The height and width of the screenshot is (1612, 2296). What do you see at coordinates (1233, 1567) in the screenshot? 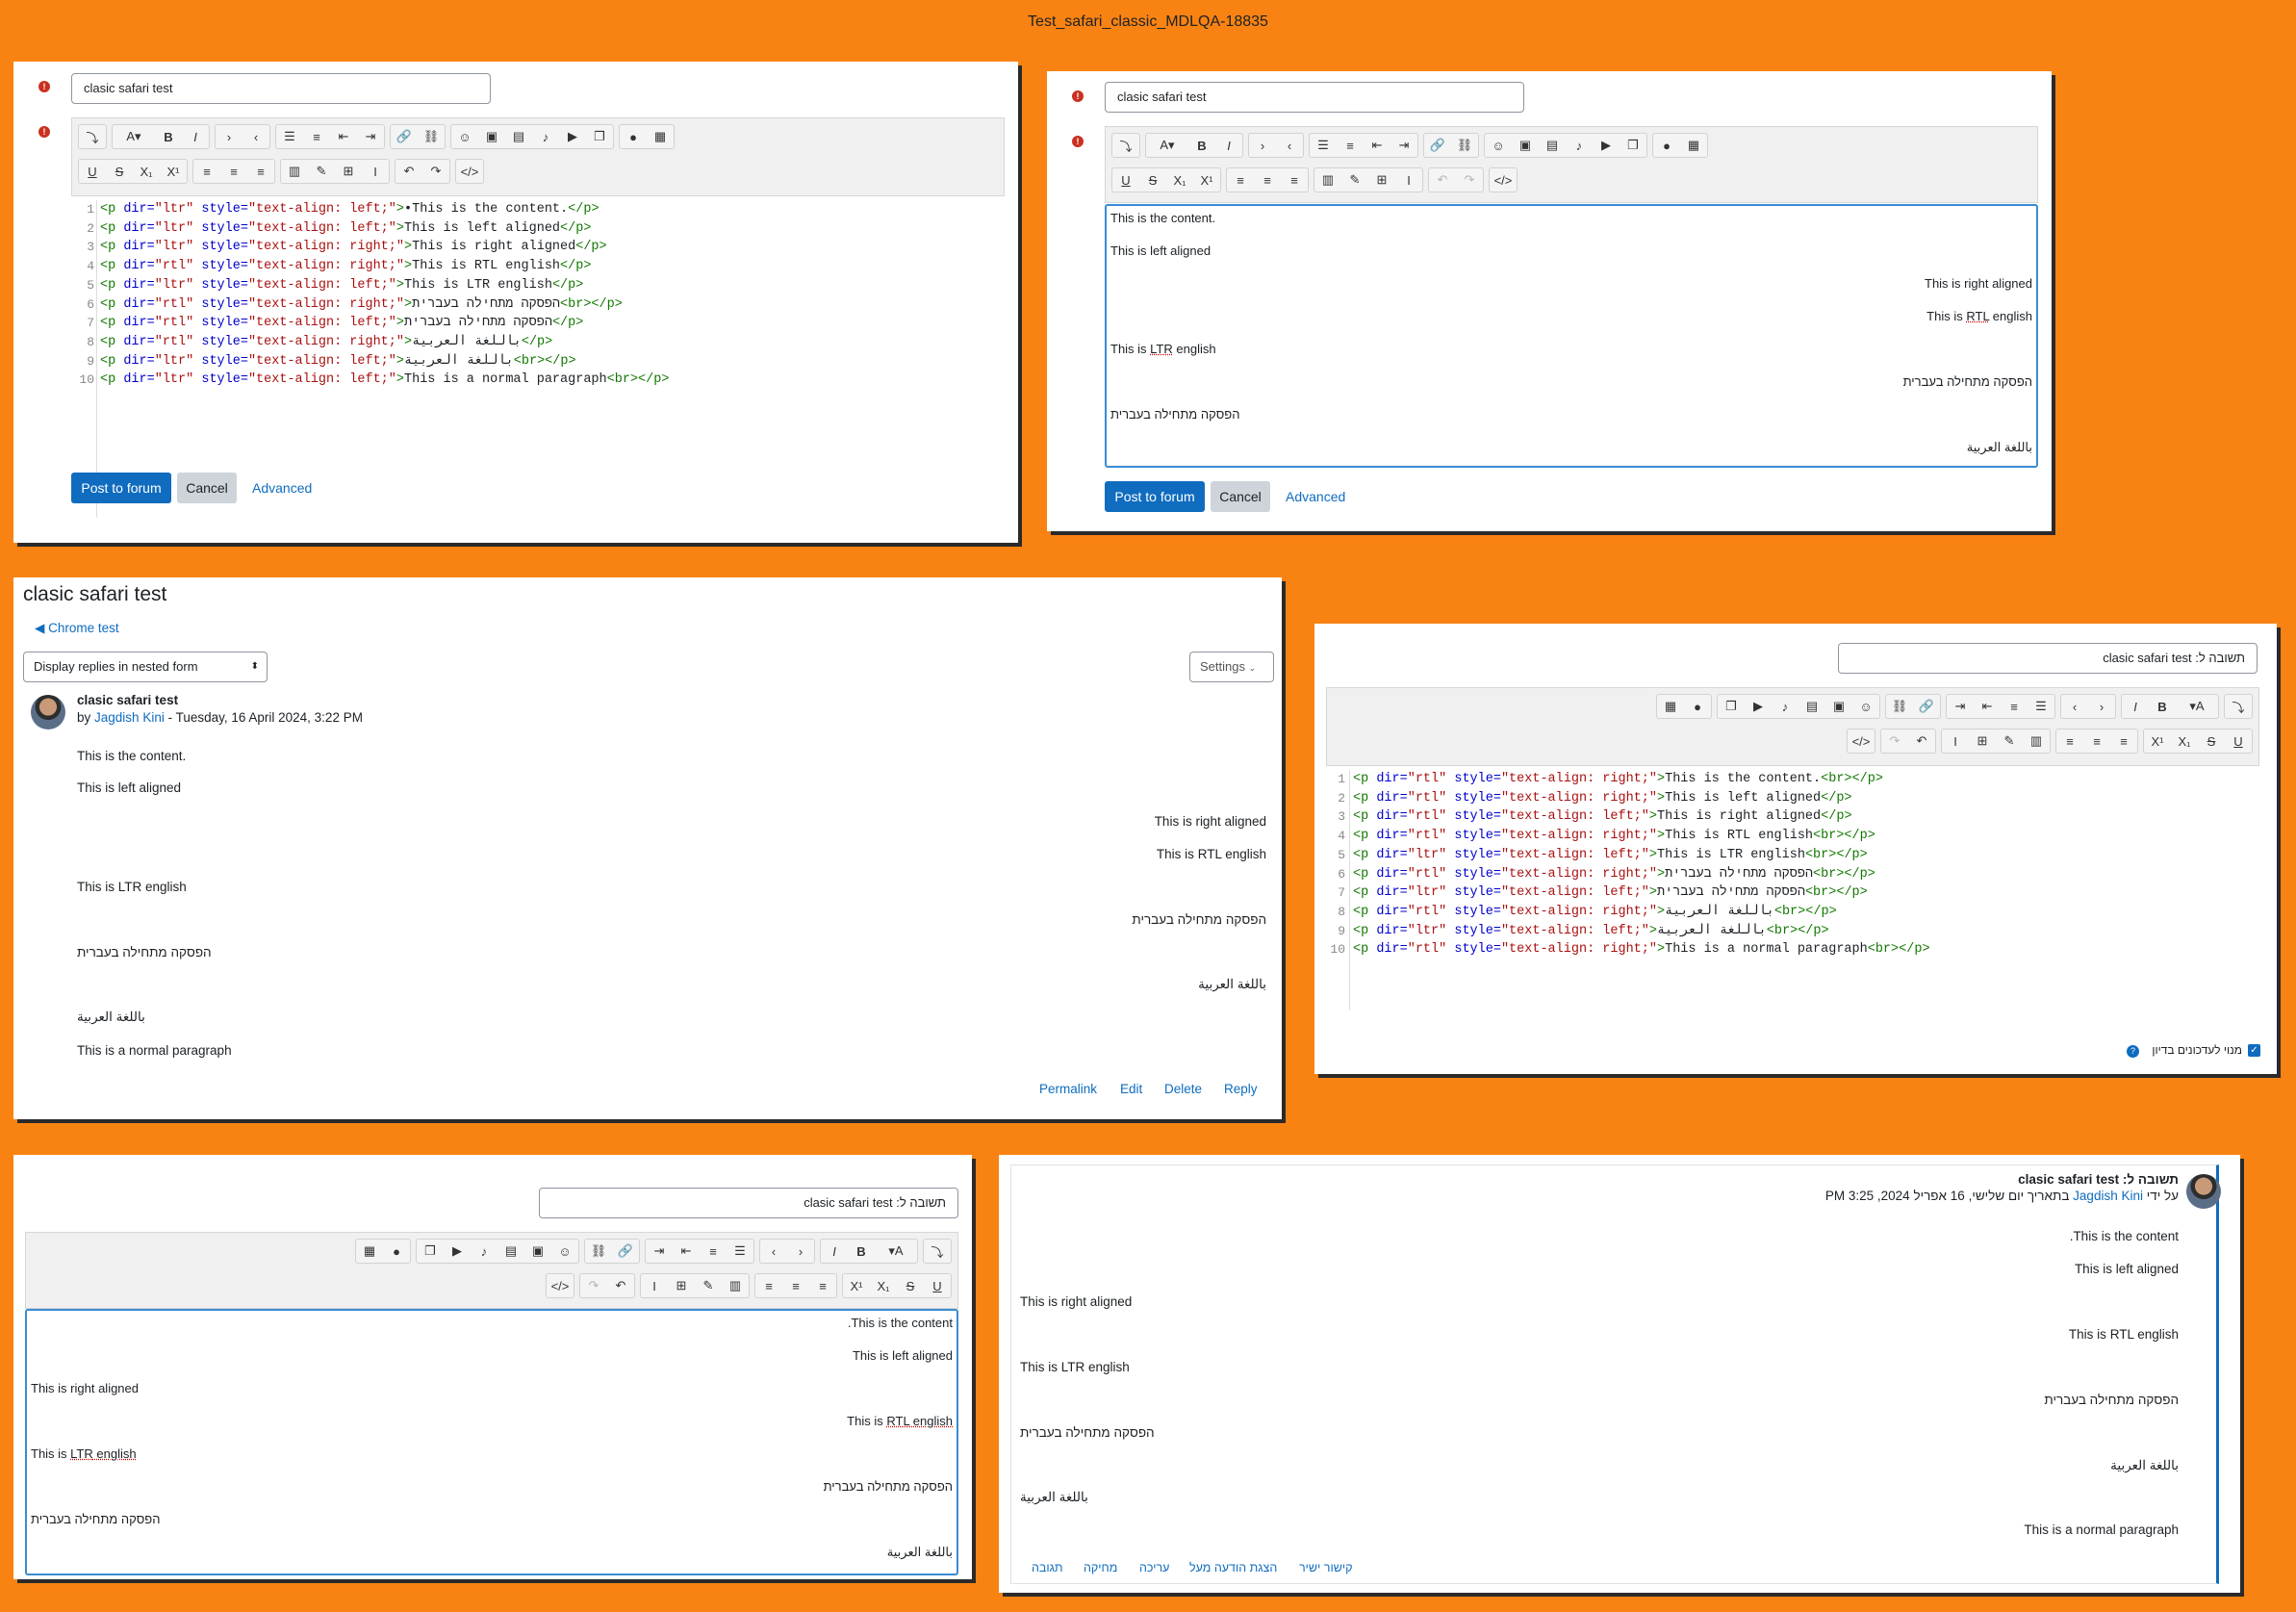
I see `show-parent-link: הצגת הודעה מעל` at bounding box center [1233, 1567].